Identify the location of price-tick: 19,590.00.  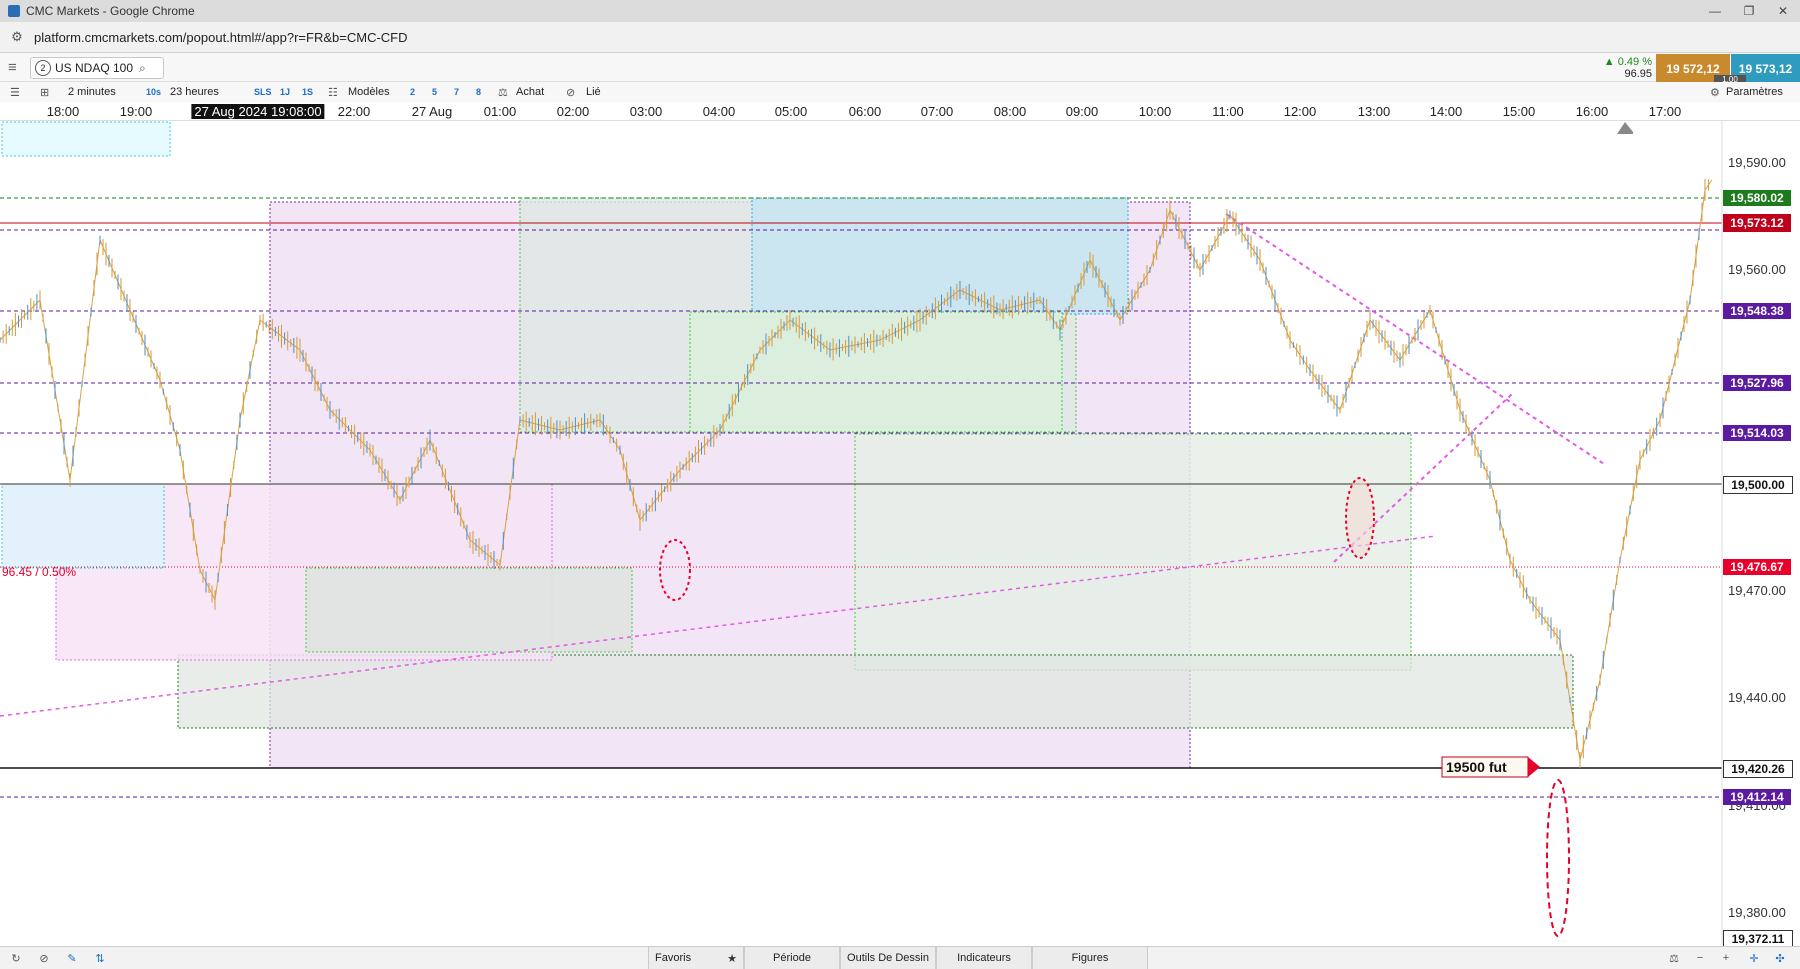
(1757, 162).